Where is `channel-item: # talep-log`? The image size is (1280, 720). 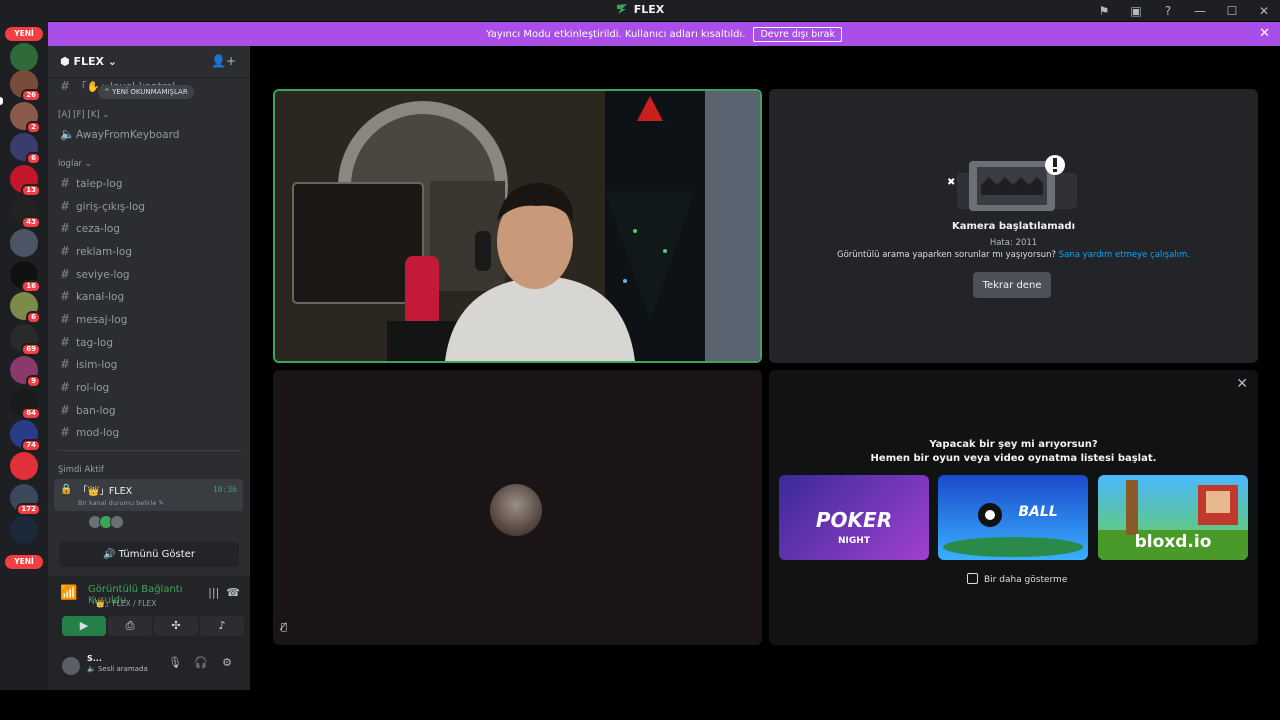 channel-item: # talep-log is located at coordinates (150, 183).